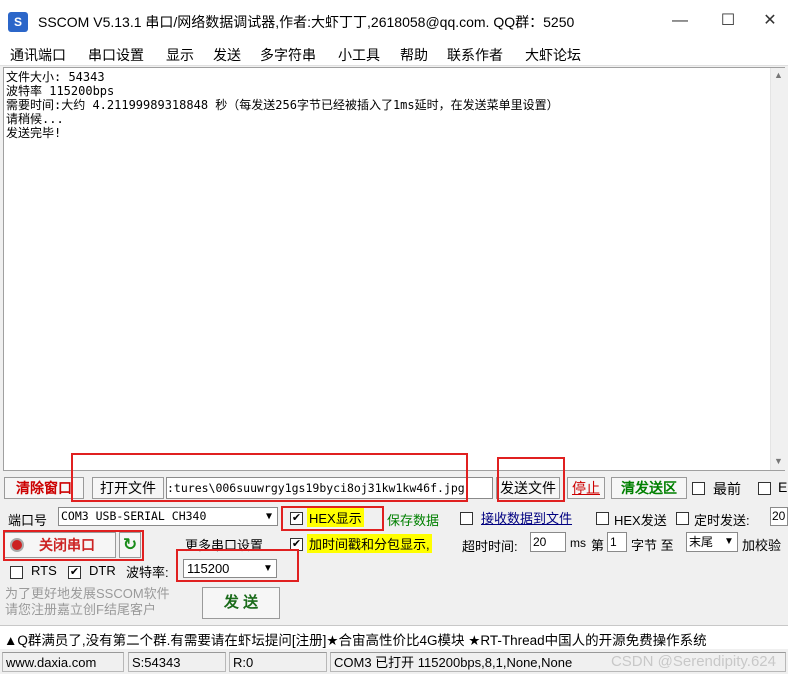 This screenshot has width=788, height=674. What do you see at coordinates (369, 543) in the screenshot?
I see `timestamp-label: 加时间戳和分包显示,` at bounding box center [369, 543].